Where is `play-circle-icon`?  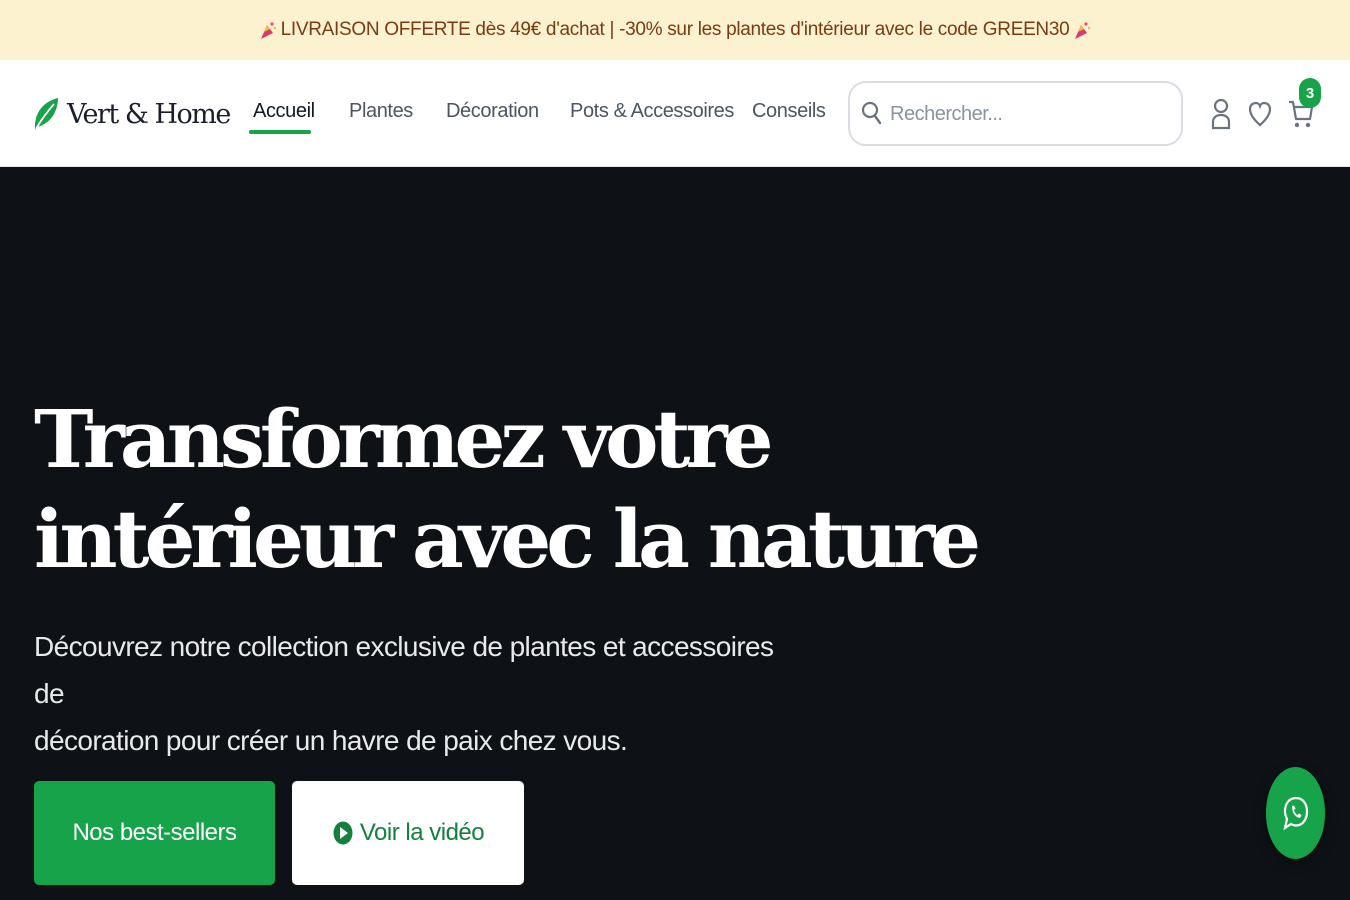 play-circle-icon is located at coordinates (343, 833).